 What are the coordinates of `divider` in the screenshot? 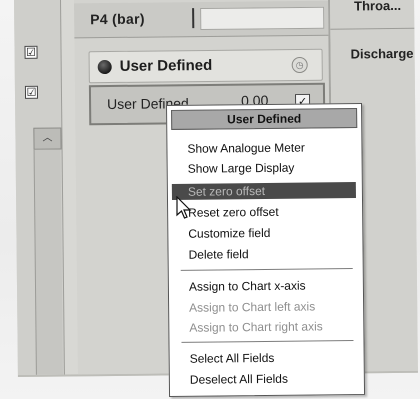 It's located at (372, 28).